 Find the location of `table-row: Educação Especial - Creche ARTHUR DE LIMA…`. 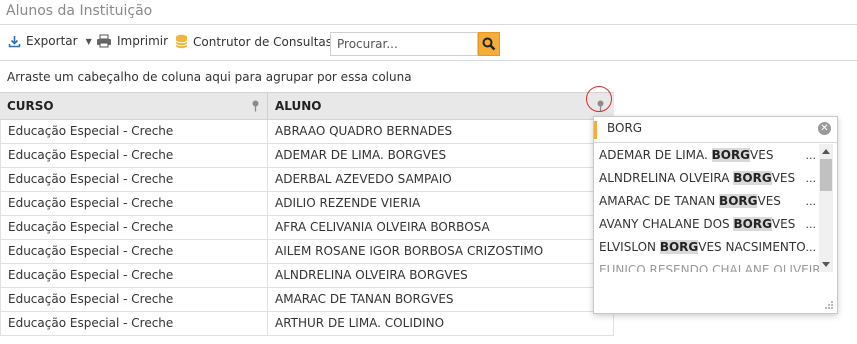

table-row: Educação Especial - Creche ARTHUR DE LIMA… is located at coordinates (307, 324).